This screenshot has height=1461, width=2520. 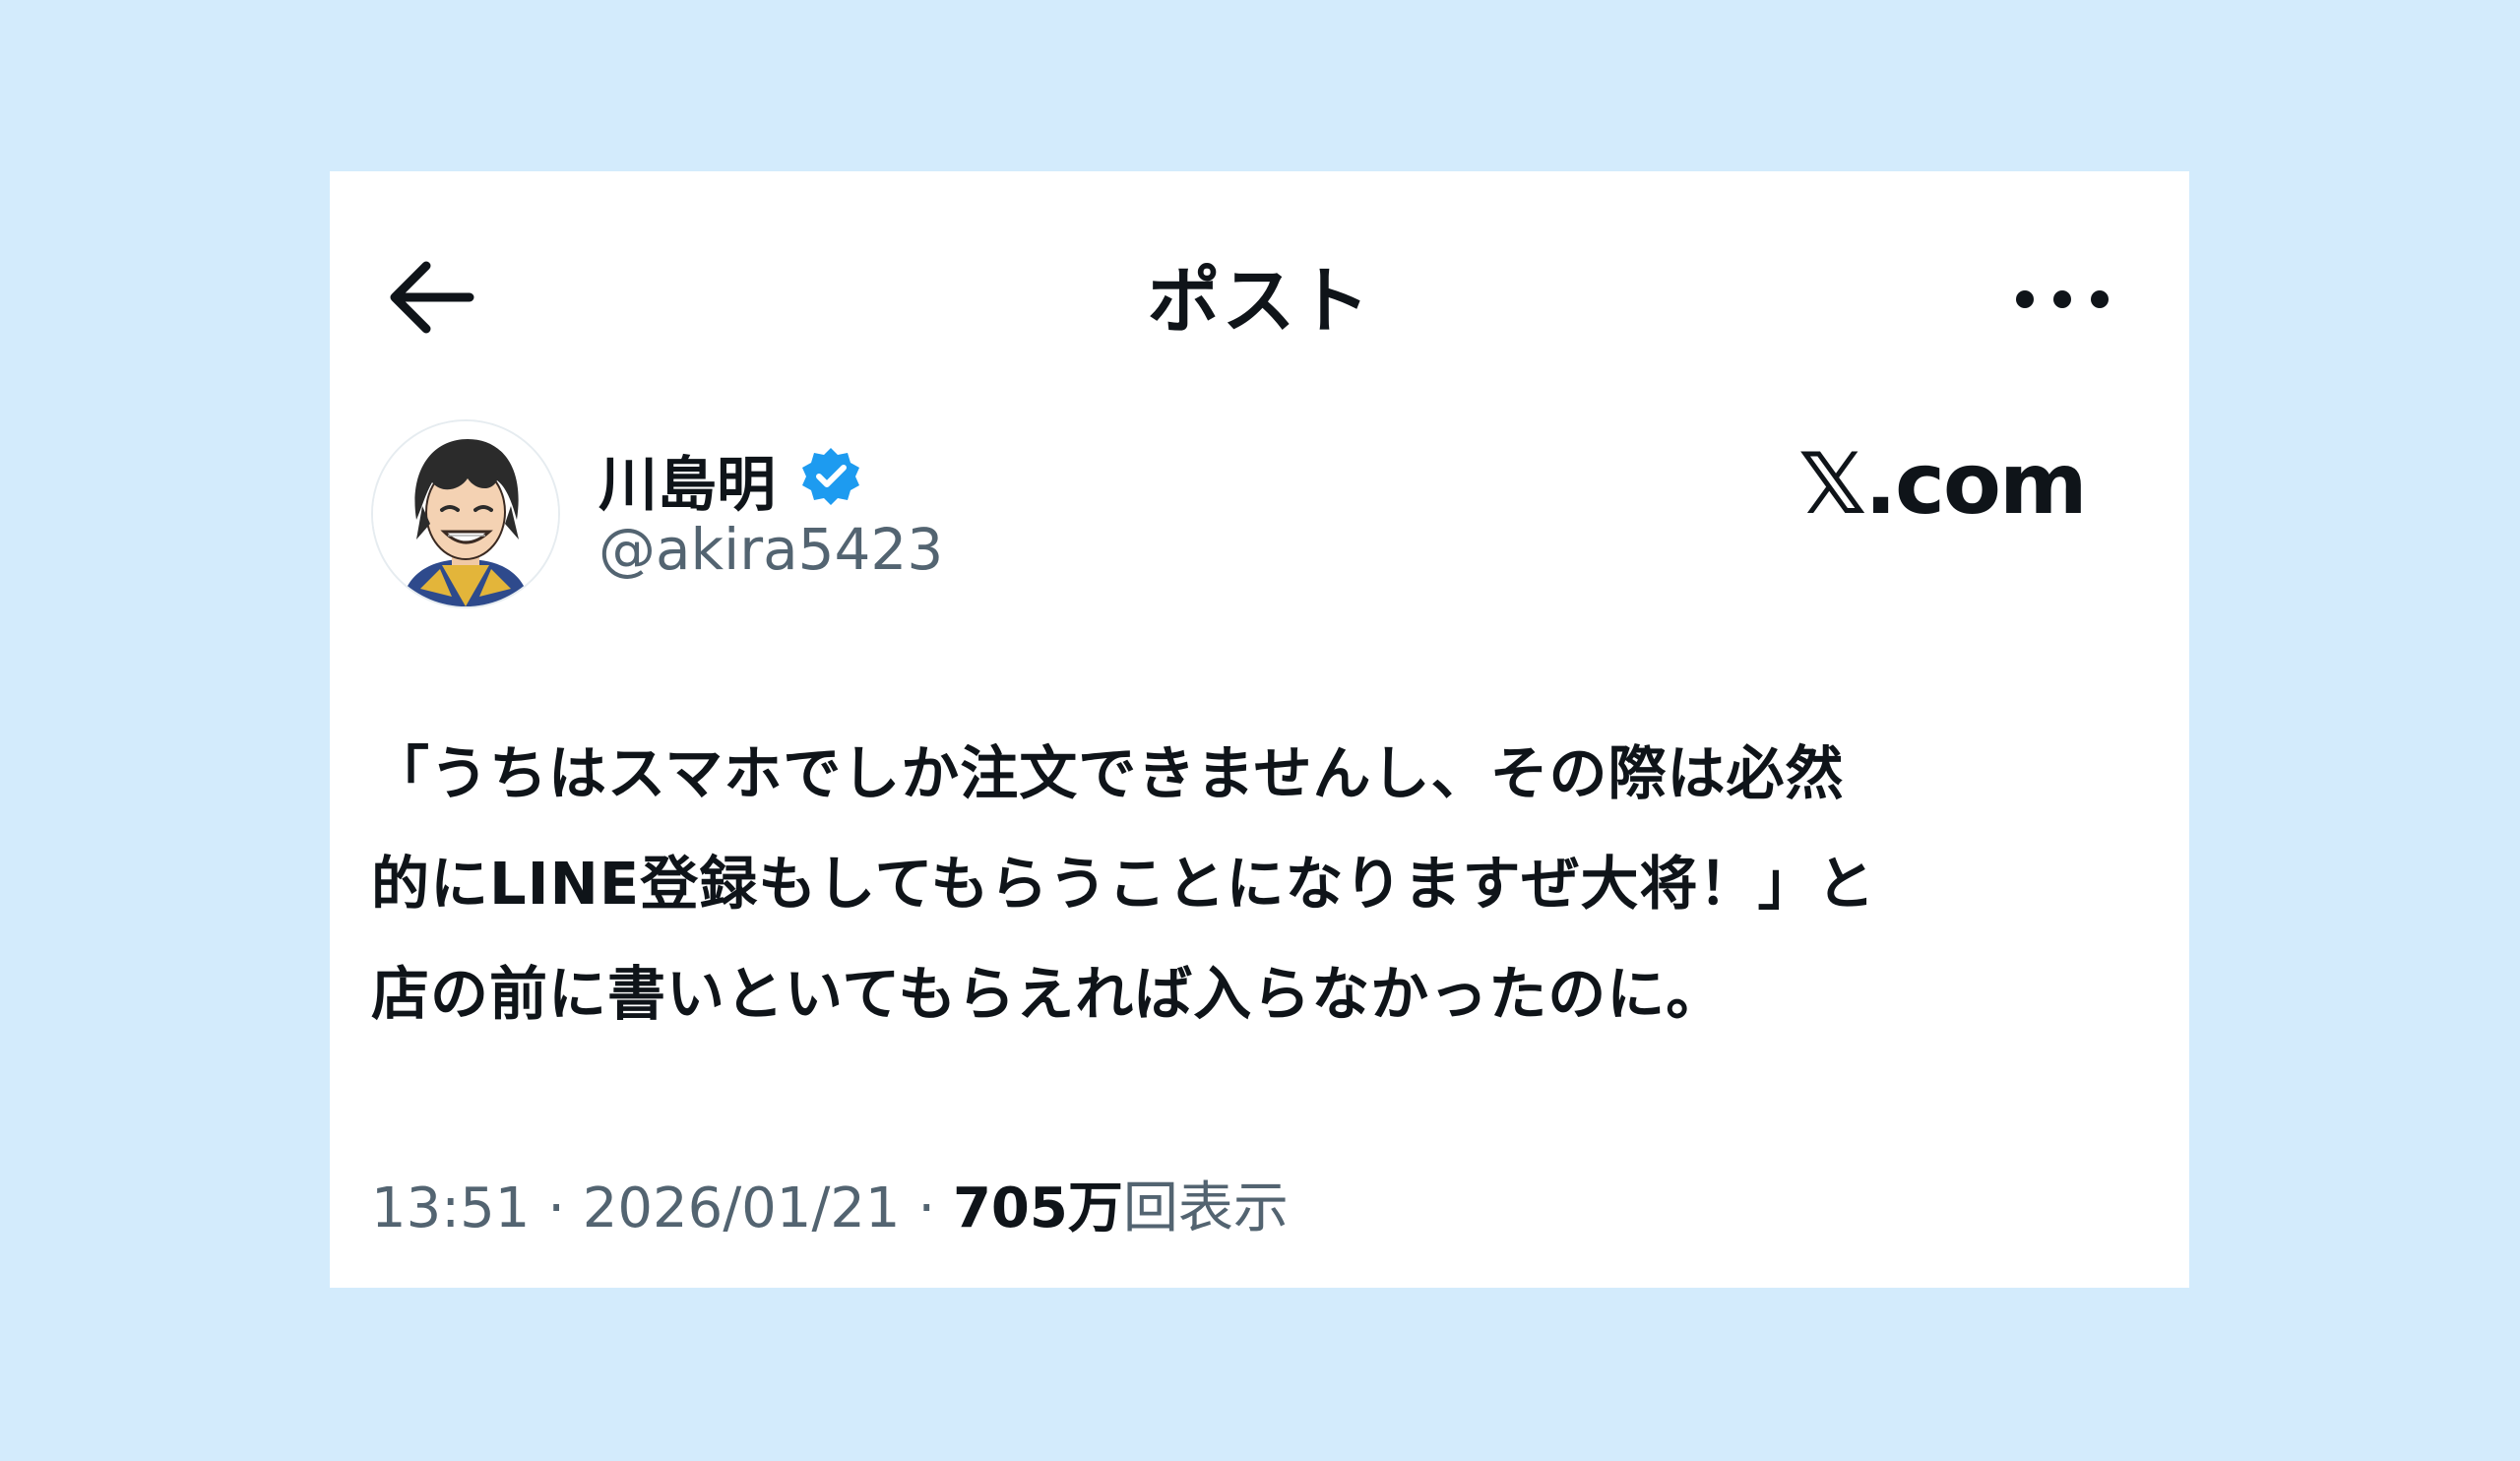 I want to click on post-date: 2026/01/21, so click(x=742, y=1208).